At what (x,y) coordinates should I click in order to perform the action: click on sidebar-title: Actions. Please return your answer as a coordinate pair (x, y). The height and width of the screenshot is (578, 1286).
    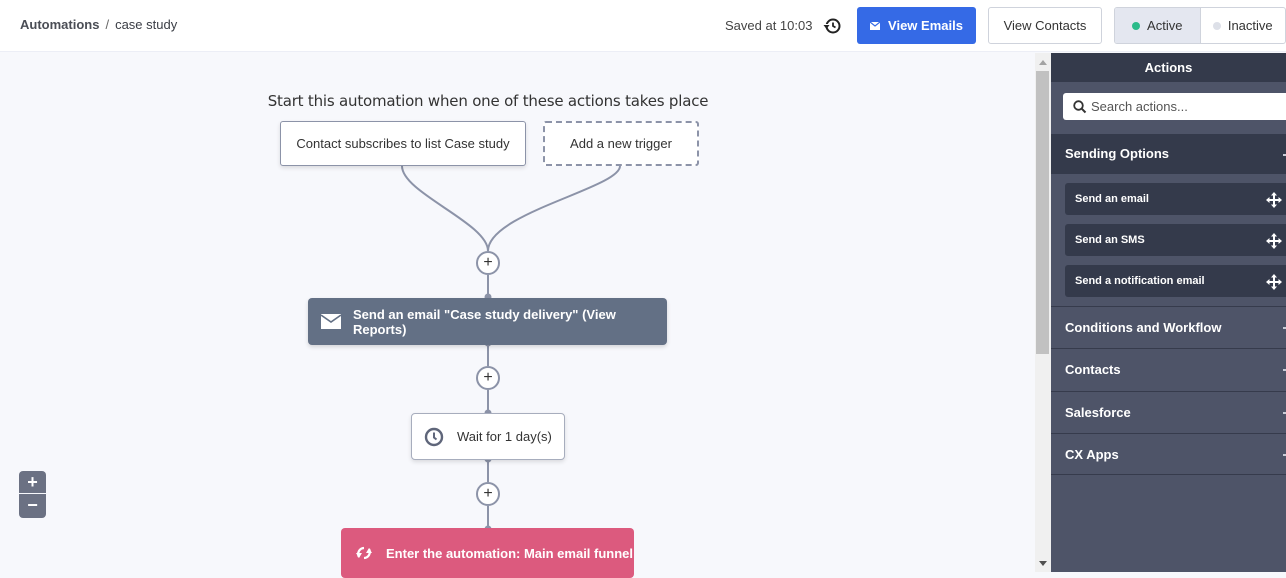
    Looking at the image, I should click on (1168, 67).